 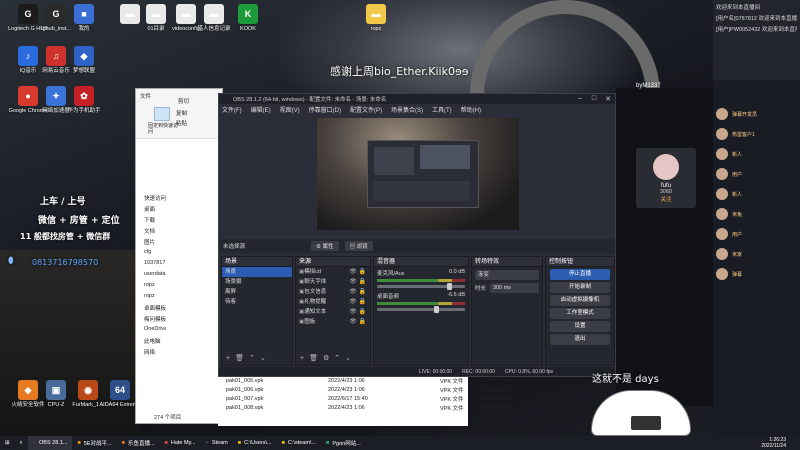 What do you see at coordinates (257, 272) in the screenshot?
I see `scene-item: 场景` at bounding box center [257, 272].